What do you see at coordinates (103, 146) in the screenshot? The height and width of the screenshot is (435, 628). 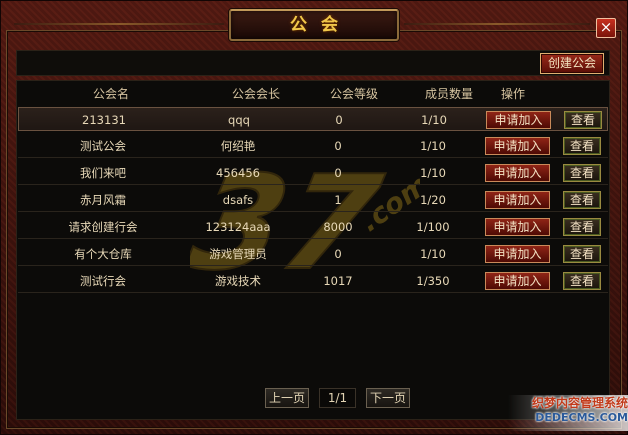 I see `guild-name: 测试公会` at bounding box center [103, 146].